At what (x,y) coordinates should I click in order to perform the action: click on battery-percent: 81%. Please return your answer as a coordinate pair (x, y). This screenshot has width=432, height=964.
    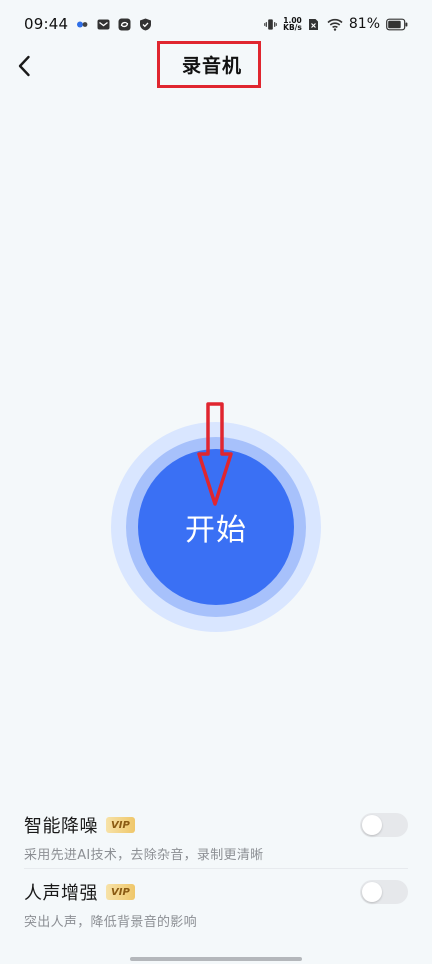
    Looking at the image, I should click on (364, 24).